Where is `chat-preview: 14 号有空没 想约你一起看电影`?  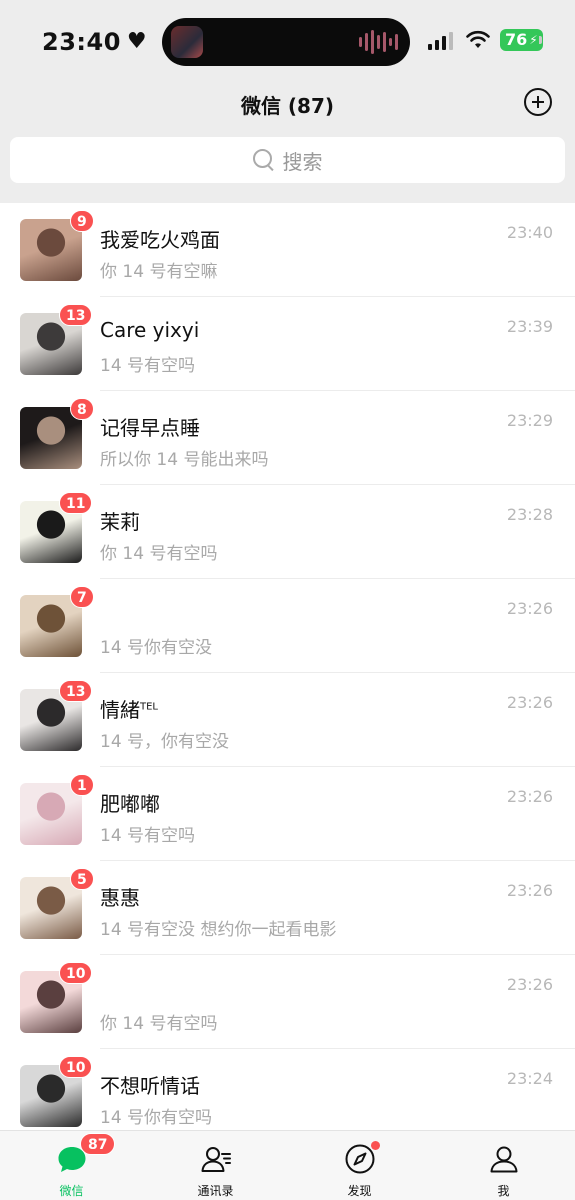
chat-preview: 14 号有空没 想约你一起看电影 is located at coordinates (218, 930).